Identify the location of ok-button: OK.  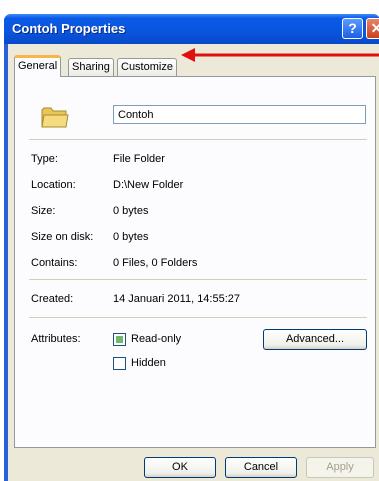
(180, 467).